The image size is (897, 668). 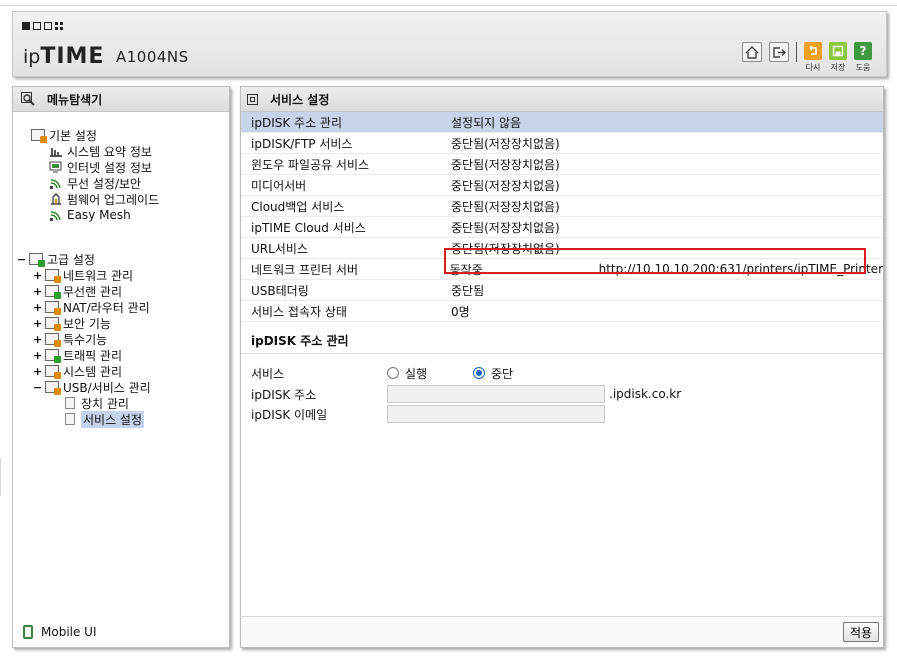 I want to click on usb-icon, so click(x=53, y=388).